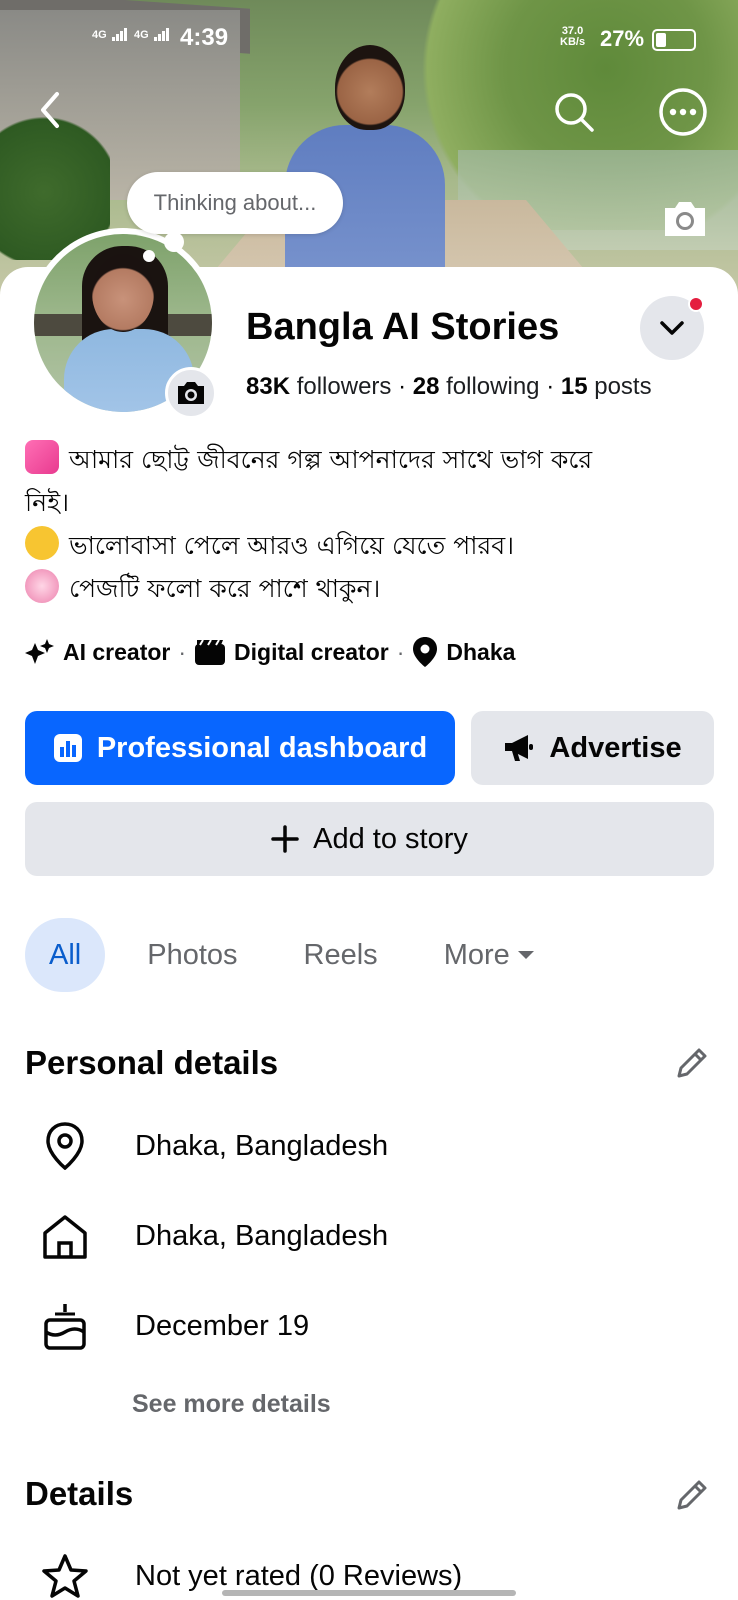  Describe the element at coordinates (47, 502) in the screenshot. I see `bio-line-1b: নিই।` at that location.